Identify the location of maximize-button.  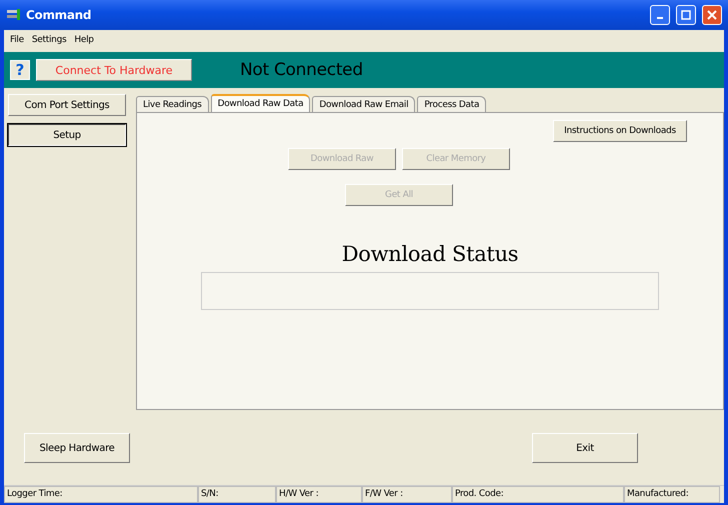
(686, 15).